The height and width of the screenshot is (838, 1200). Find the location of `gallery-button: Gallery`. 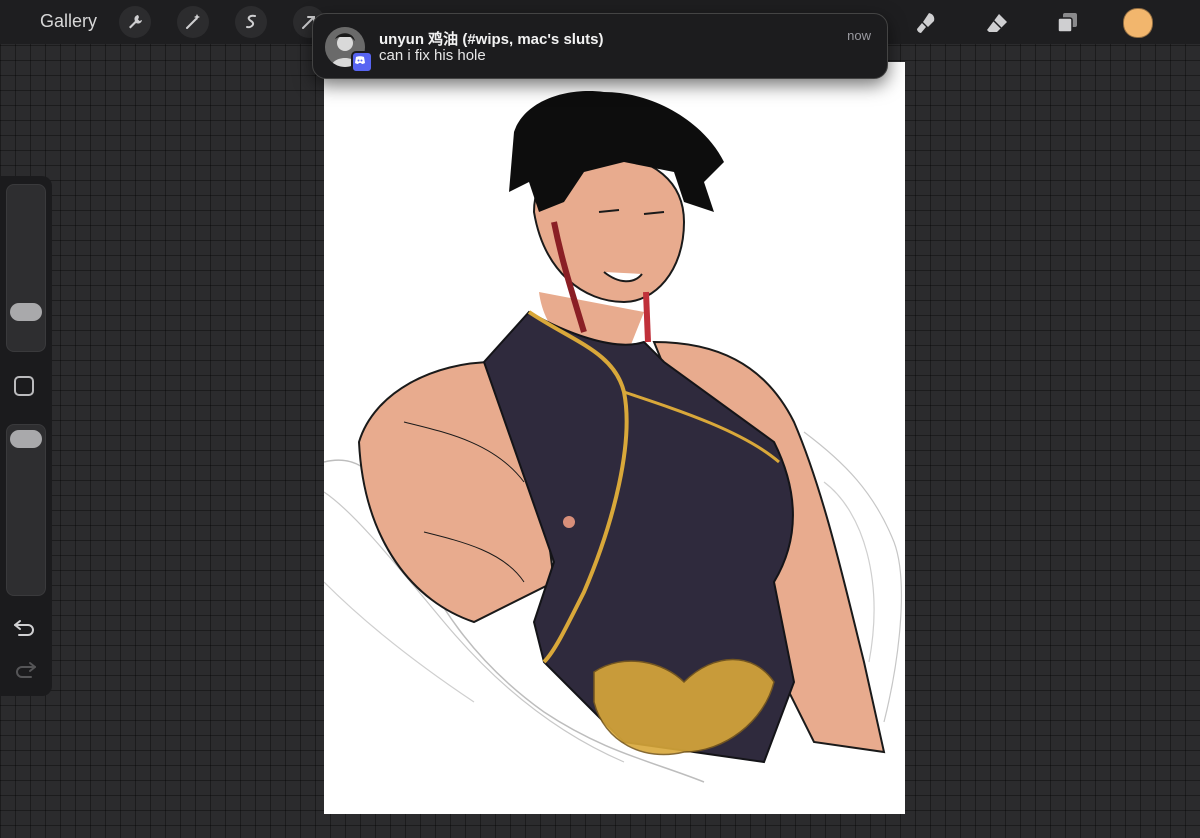

gallery-button: Gallery is located at coordinates (68, 21).